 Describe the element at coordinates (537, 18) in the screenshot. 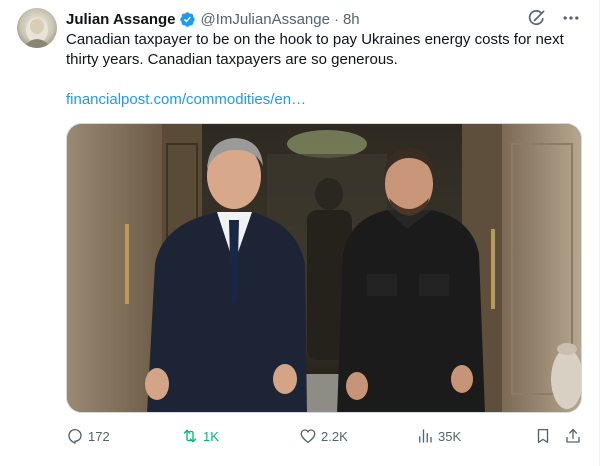

I see `grok-icon` at that location.